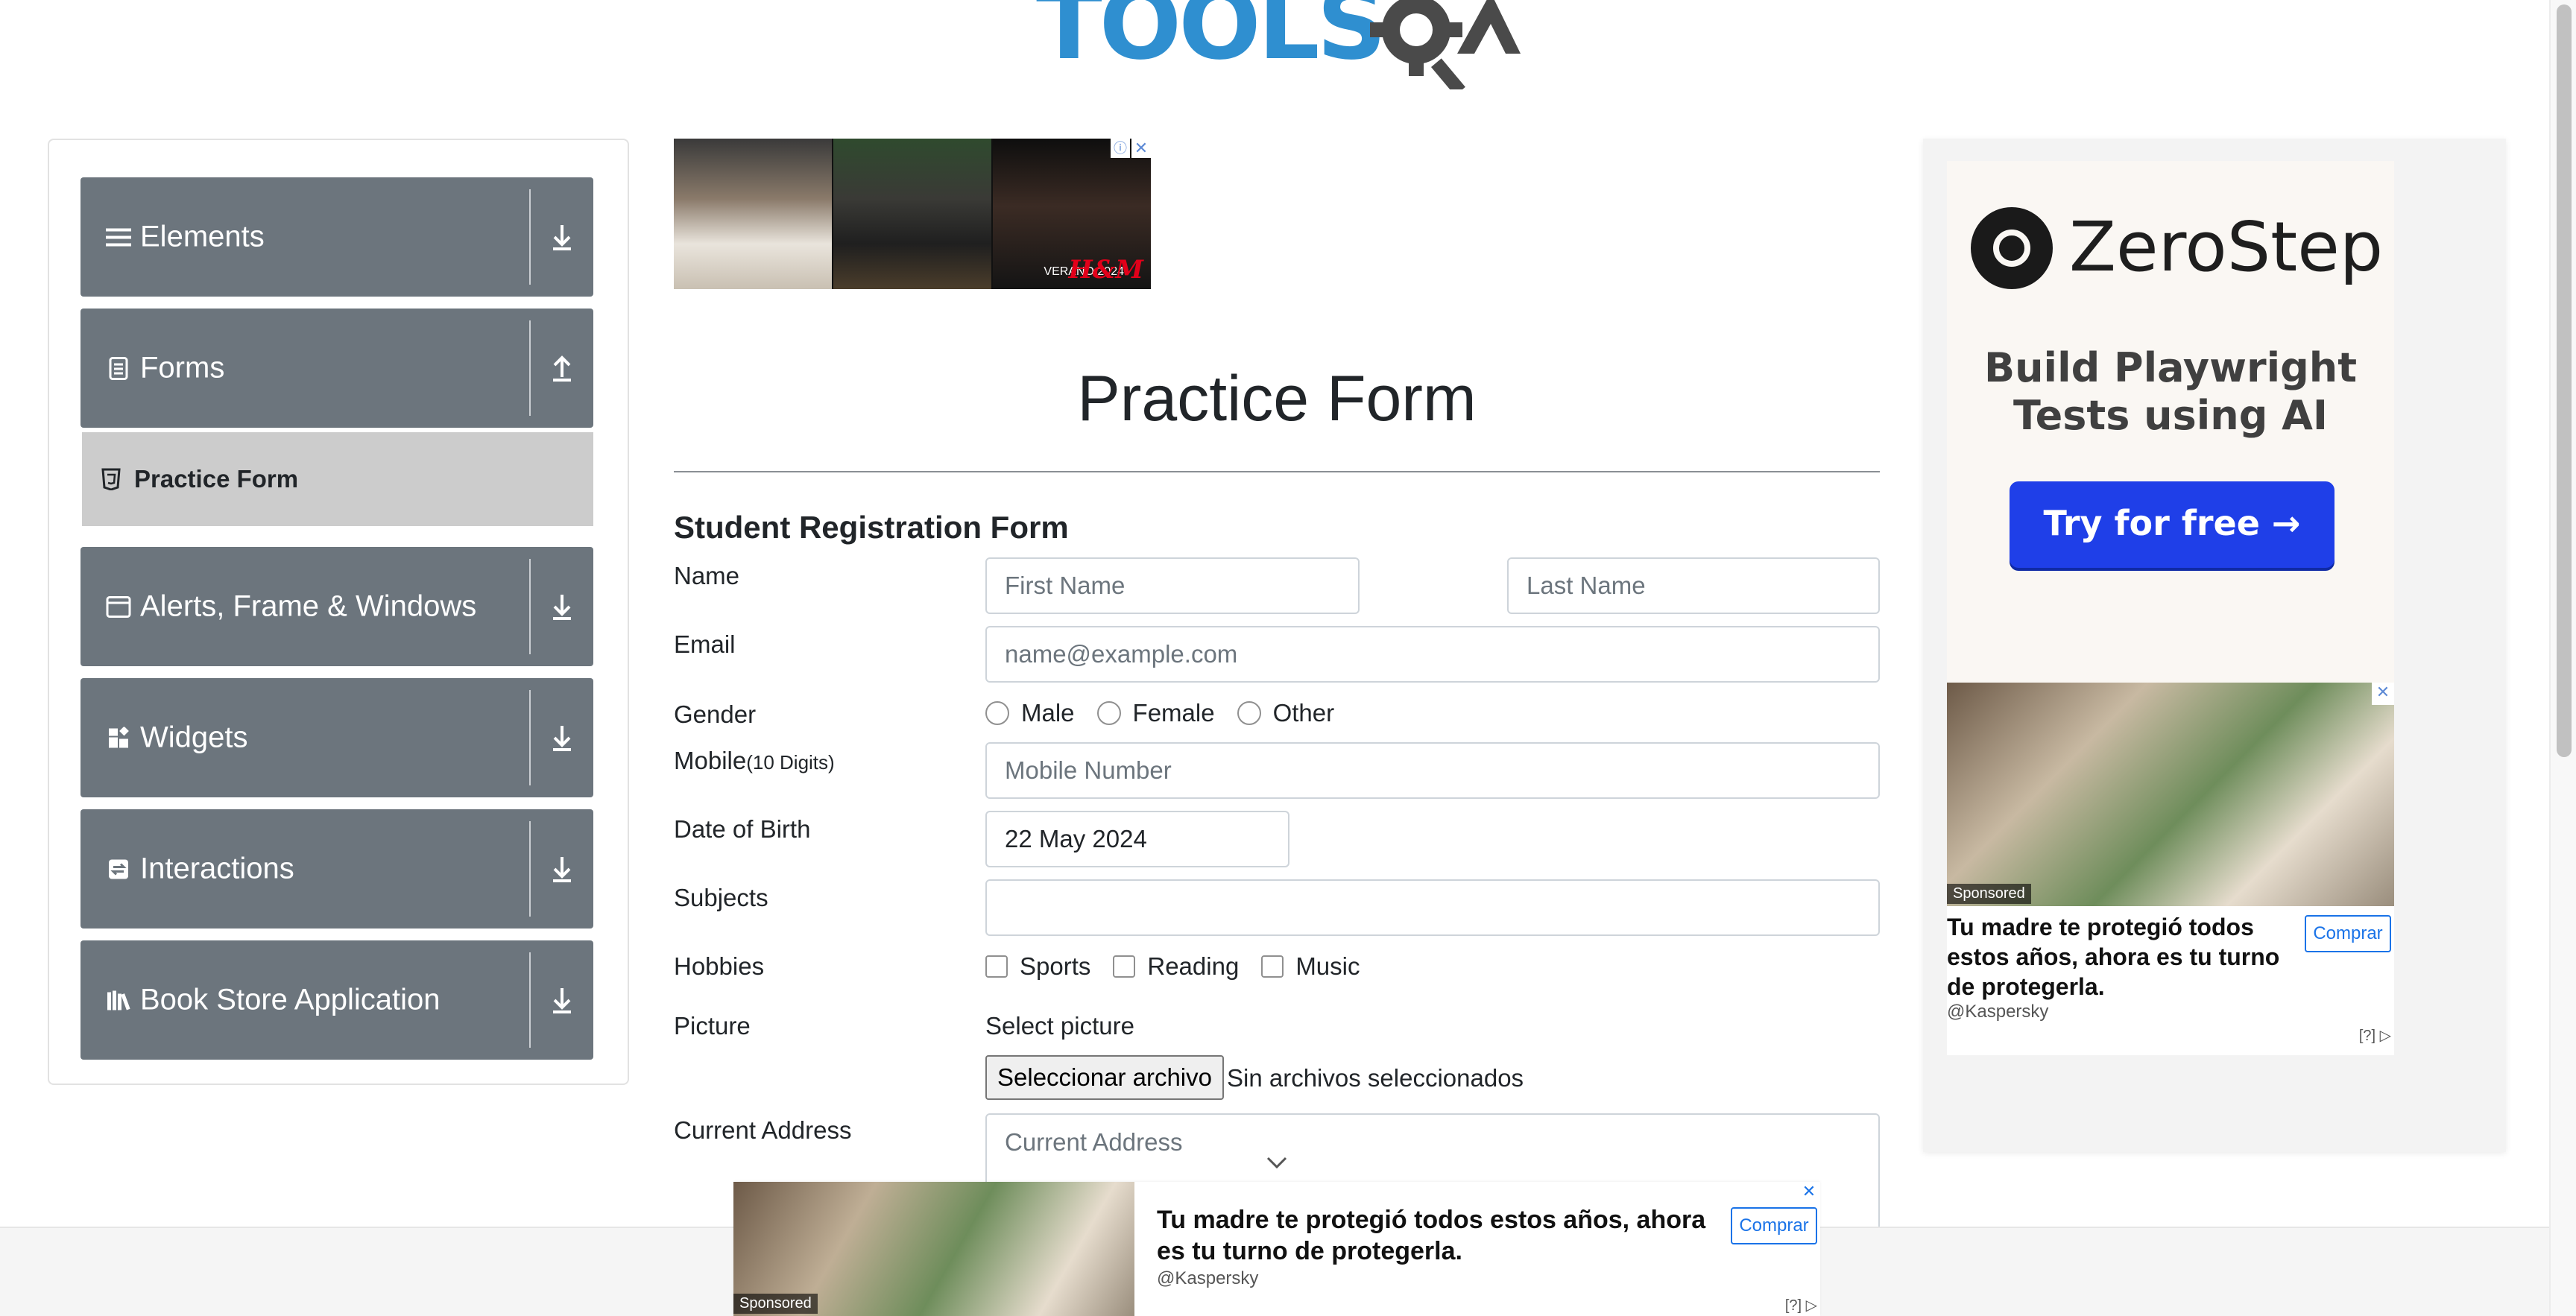 This screenshot has width=2576, height=1316. What do you see at coordinates (336, 737) in the screenshot?
I see `sidebar-group-widgets: Widgets` at bounding box center [336, 737].